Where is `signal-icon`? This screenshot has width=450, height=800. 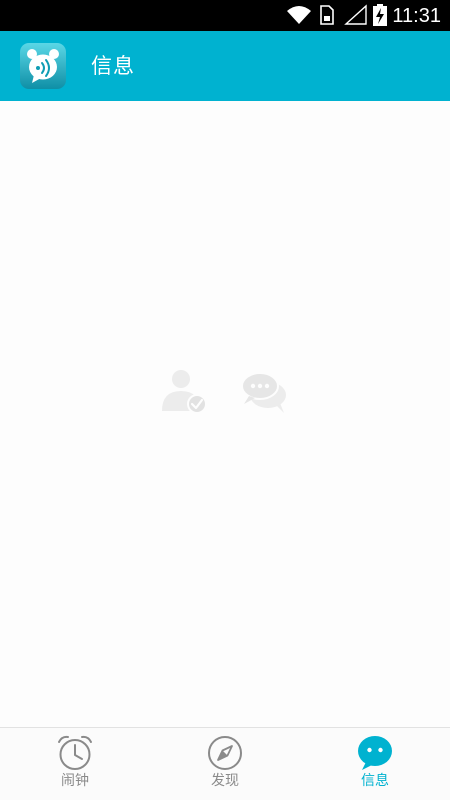
signal-icon is located at coordinates (355, 14).